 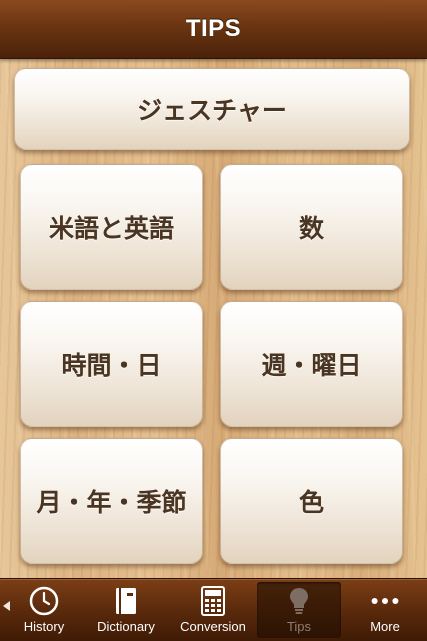 I want to click on tile-label: 色, so click(x=311, y=502).